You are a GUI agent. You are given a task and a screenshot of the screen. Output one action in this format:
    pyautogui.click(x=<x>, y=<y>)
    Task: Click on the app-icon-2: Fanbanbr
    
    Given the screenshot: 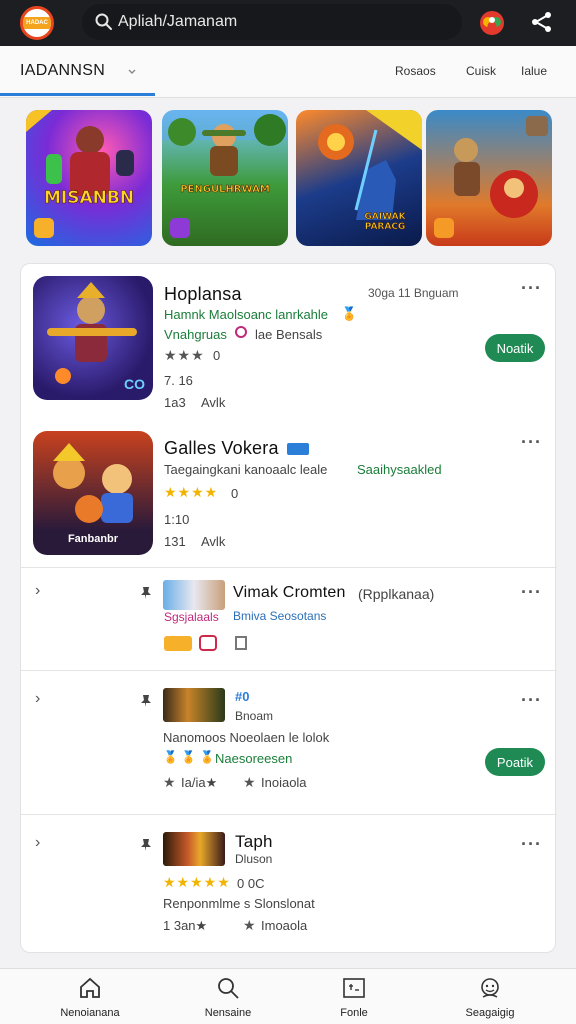 What is the action you would take?
    pyautogui.click(x=93, y=493)
    